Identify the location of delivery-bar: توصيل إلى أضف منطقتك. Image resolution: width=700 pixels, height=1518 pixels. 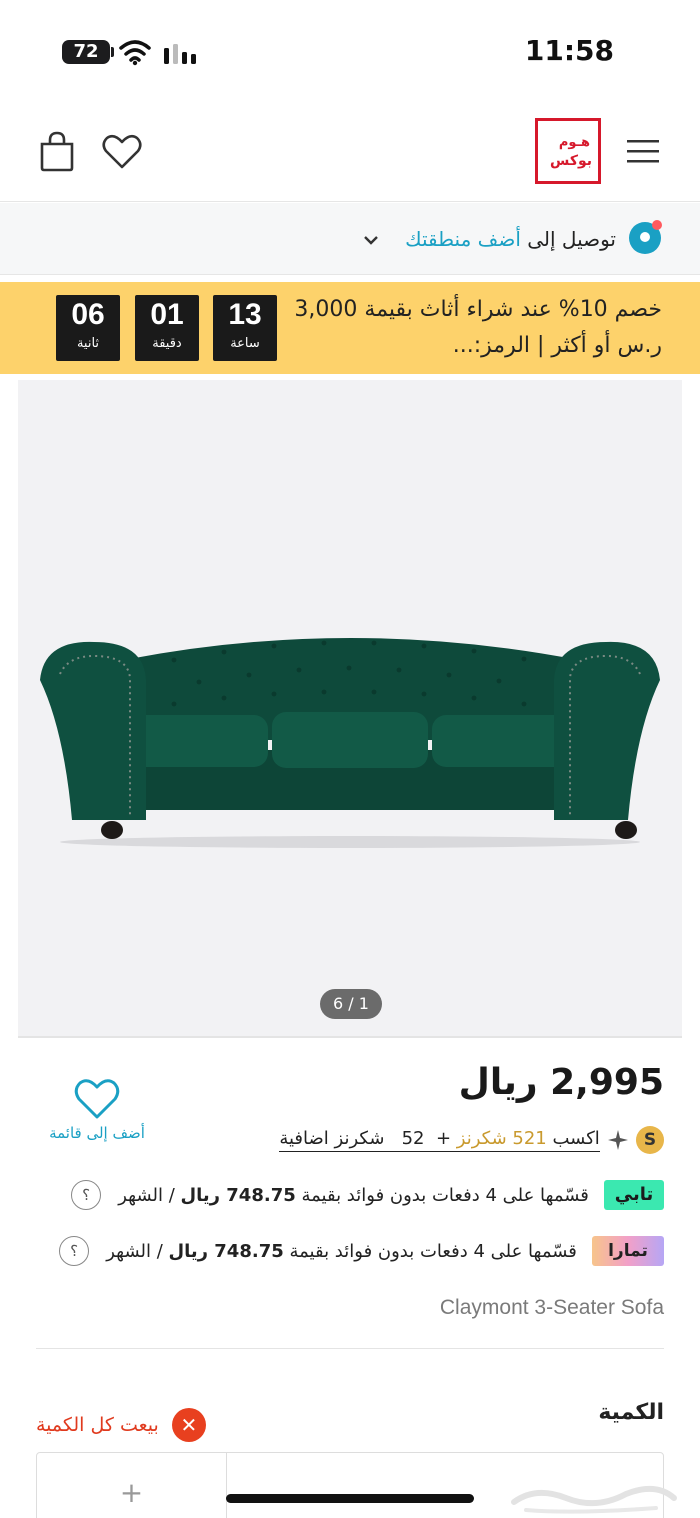
(350, 239).